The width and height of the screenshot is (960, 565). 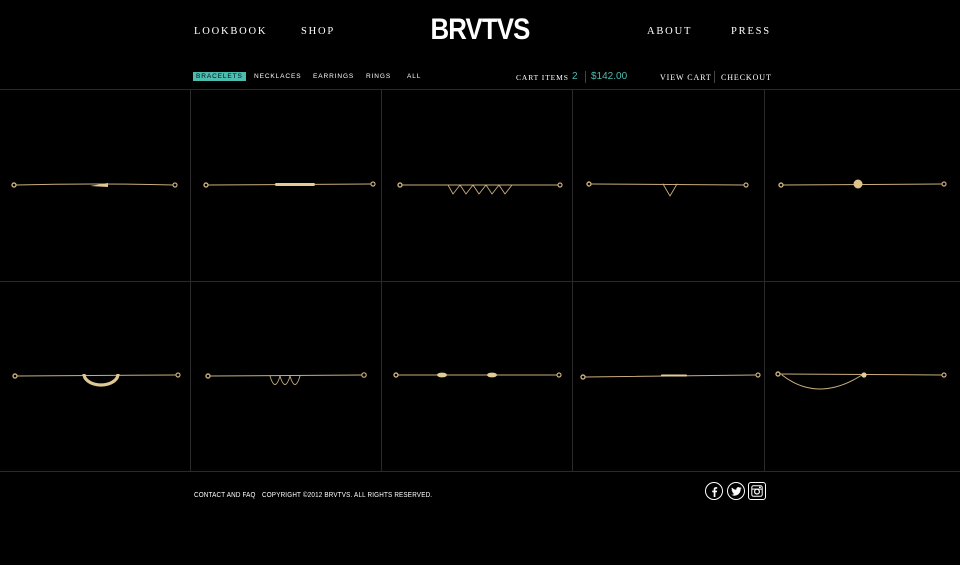 I want to click on nav-press-link: PRESS, so click(x=751, y=31).